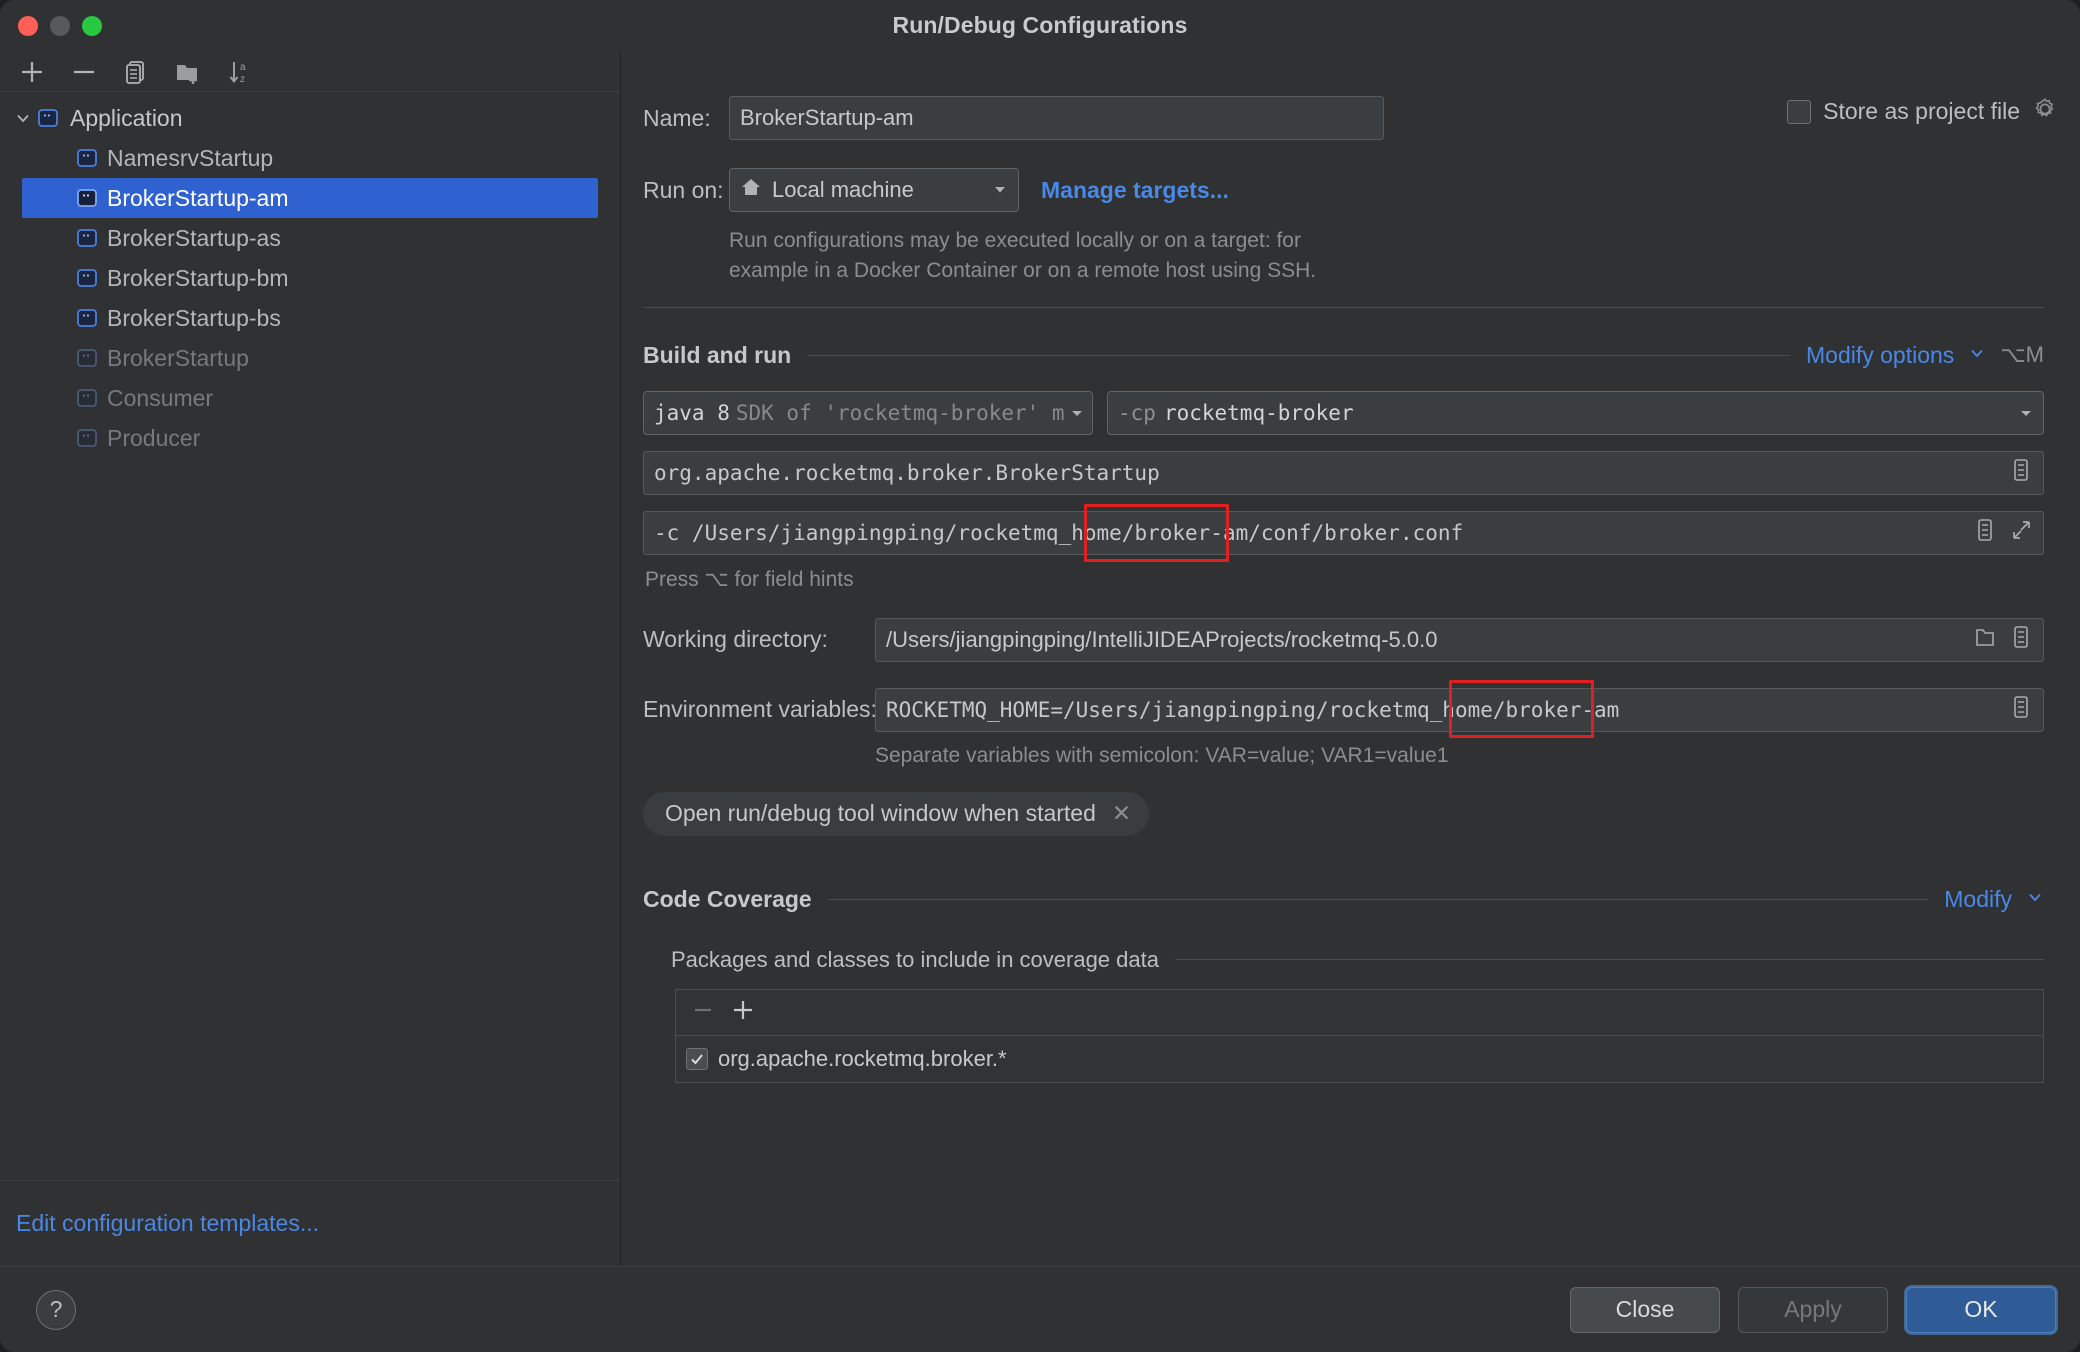  I want to click on coverage-package-checkbox, so click(697, 1058).